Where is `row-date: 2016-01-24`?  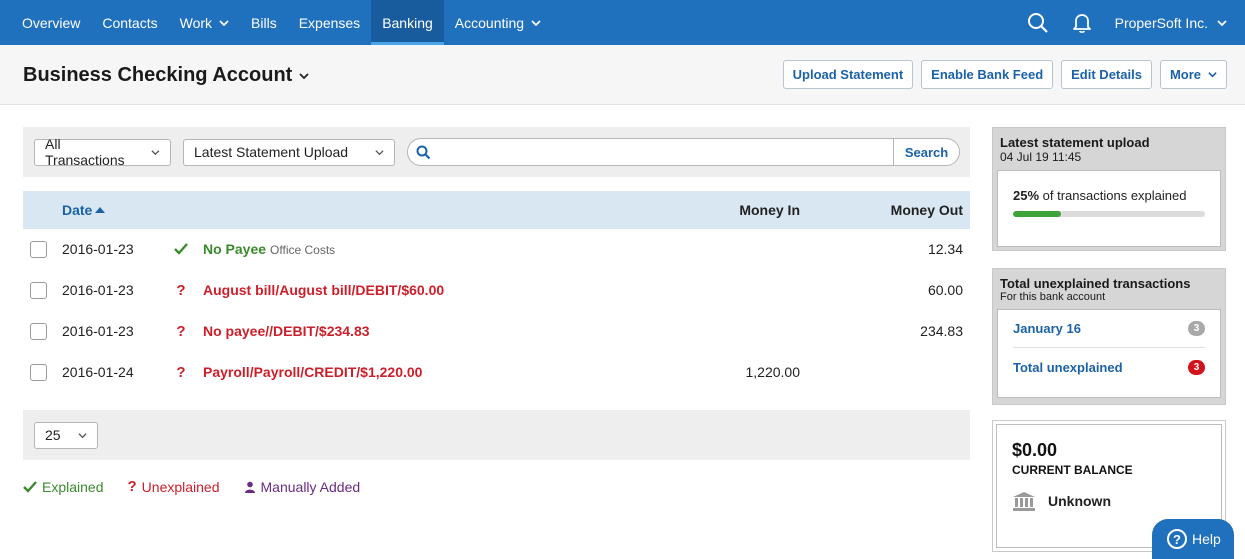
row-date: 2016-01-24 is located at coordinates (98, 372).